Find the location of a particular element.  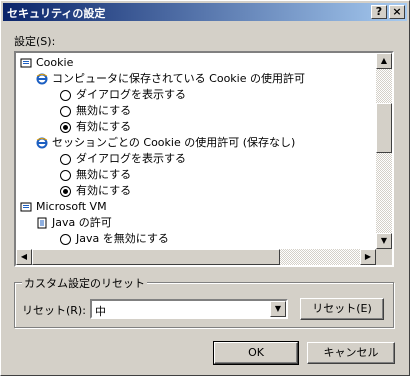

tree-item-label: Cookie is located at coordinates (55, 62).